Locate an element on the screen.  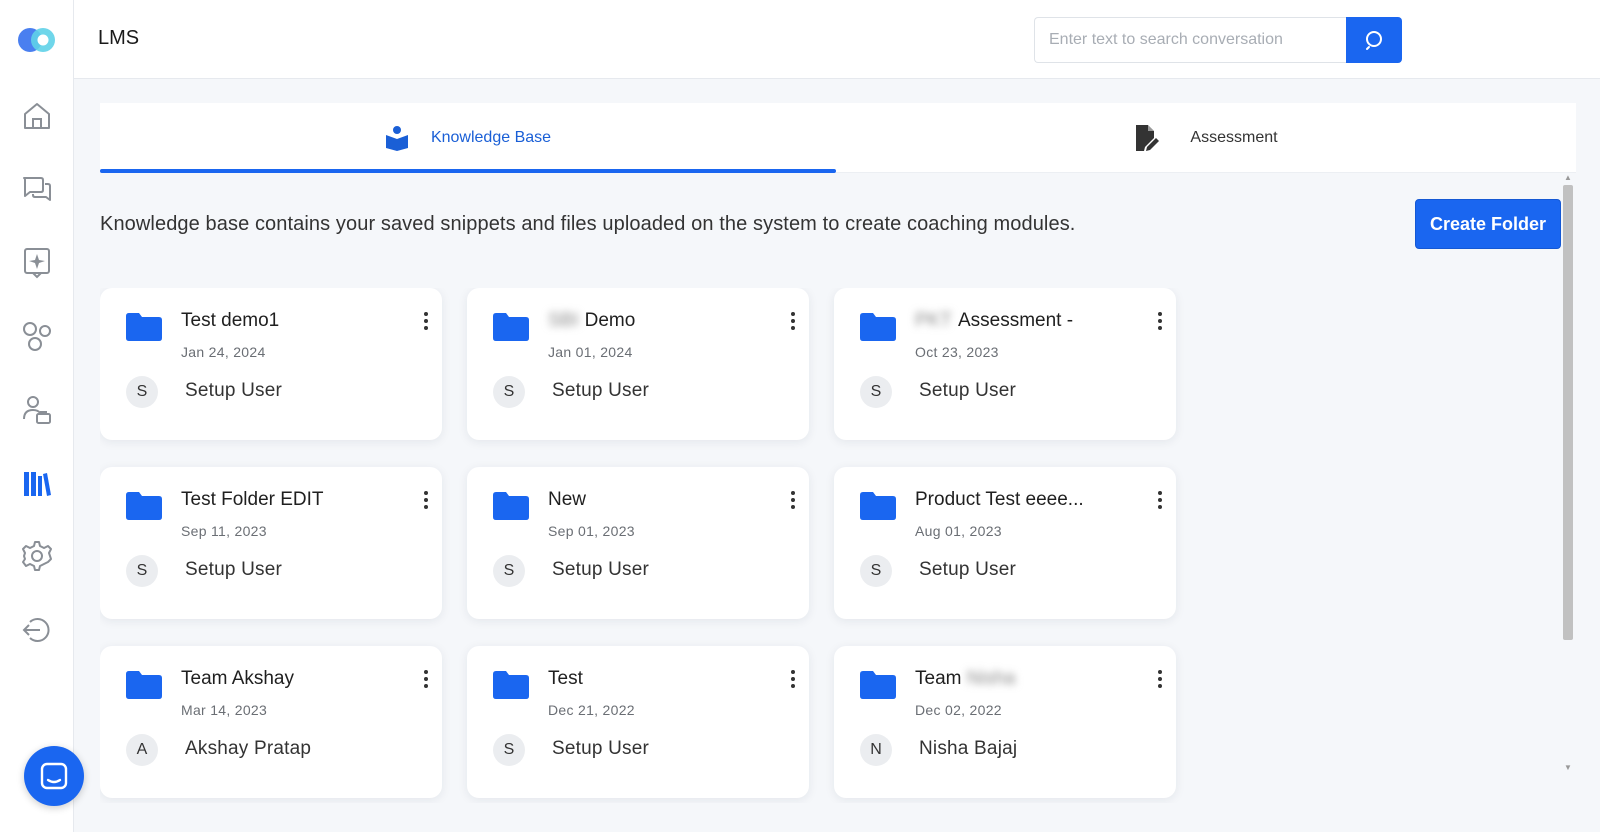
nav-users is located at coordinates (37, 410).